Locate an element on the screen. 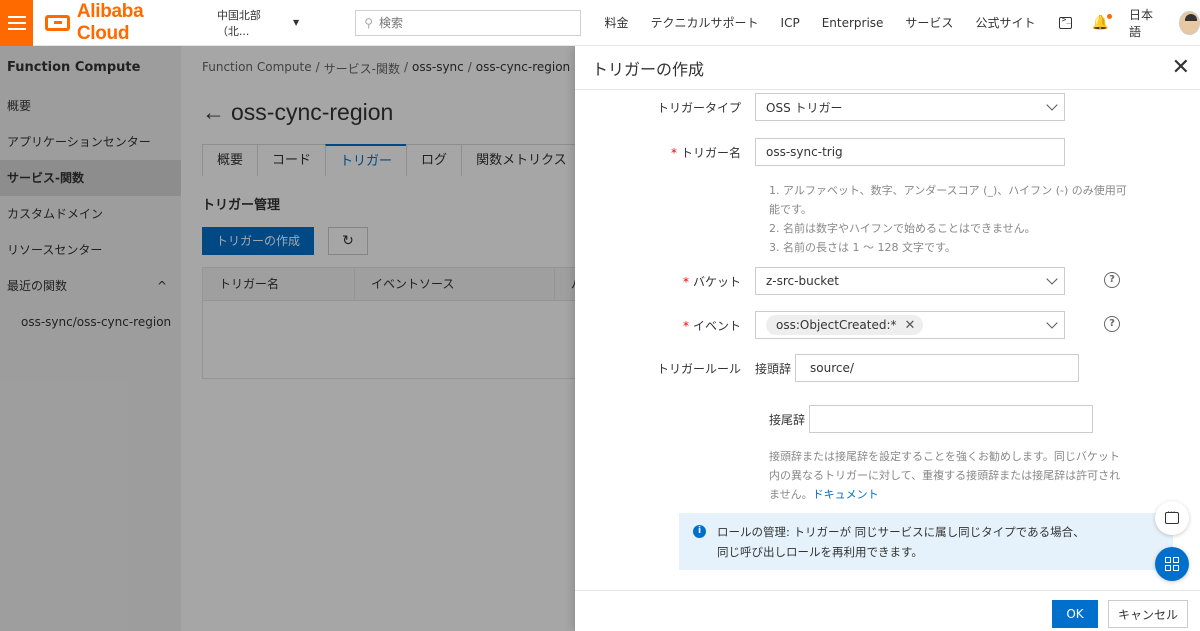 This screenshot has width=1200, height=631. nav-icp: ICP is located at coordinates (790, 23).